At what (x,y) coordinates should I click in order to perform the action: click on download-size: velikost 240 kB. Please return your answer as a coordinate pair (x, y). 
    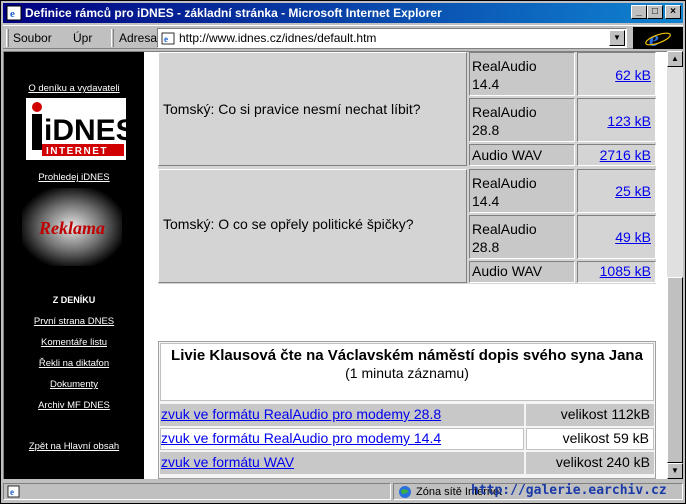
    Looking at the image, I should click on (602, 462).